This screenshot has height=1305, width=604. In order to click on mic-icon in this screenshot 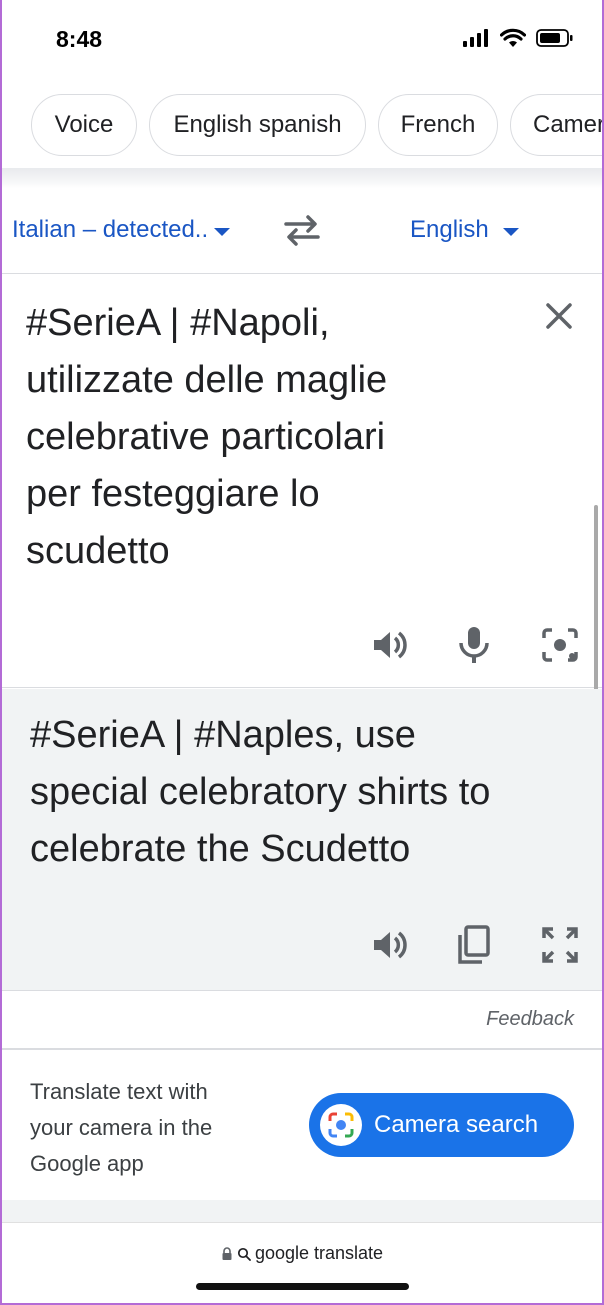, I will do `click(474, 645)`.